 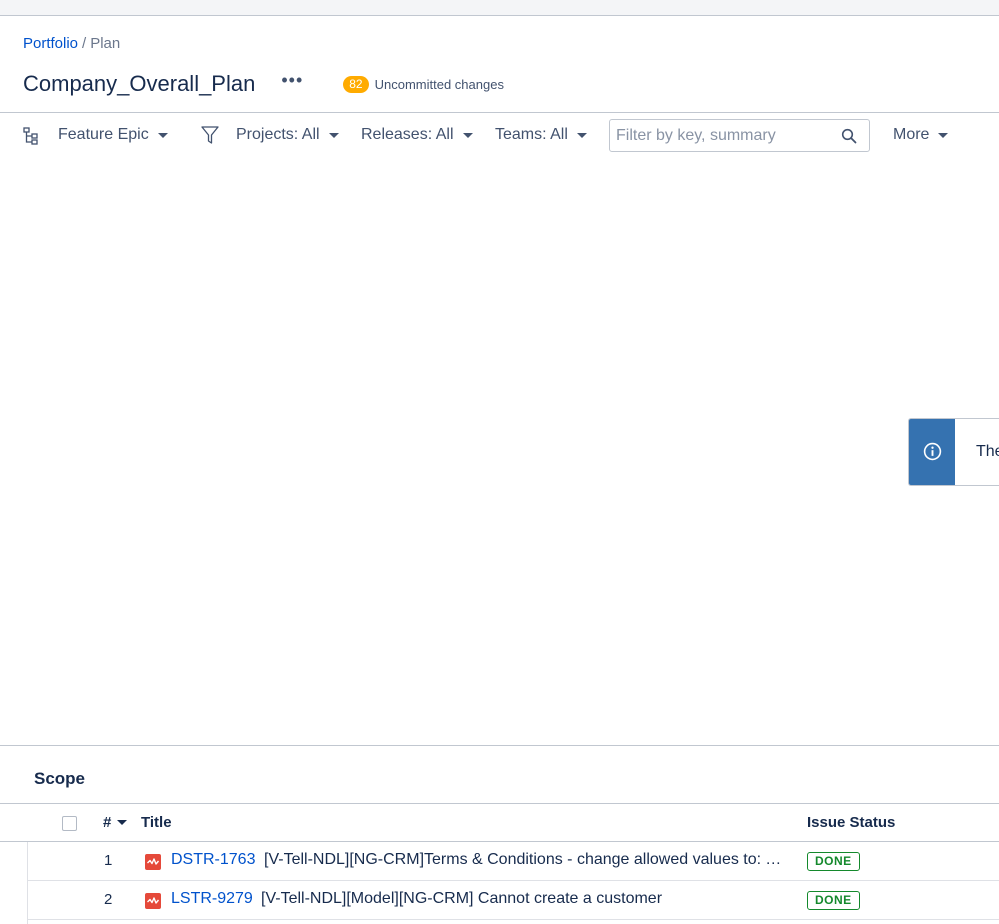 I want to click on sort-chevron-down-icon, so click(x=122, y=822).